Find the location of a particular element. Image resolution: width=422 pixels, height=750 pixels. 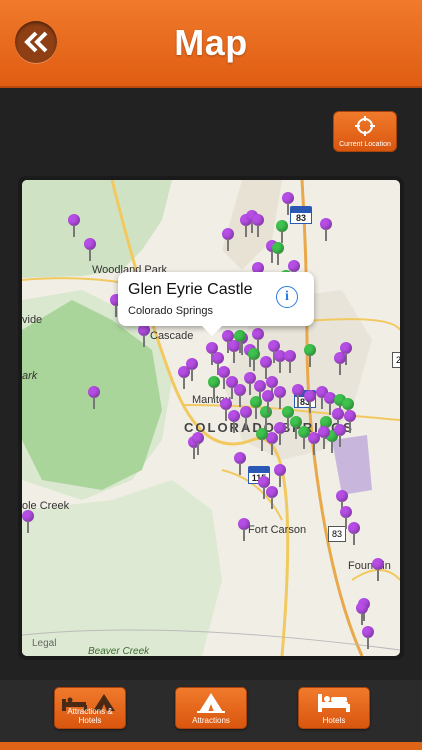

hotels-button: Hotels is located at coordinates (334, 708).